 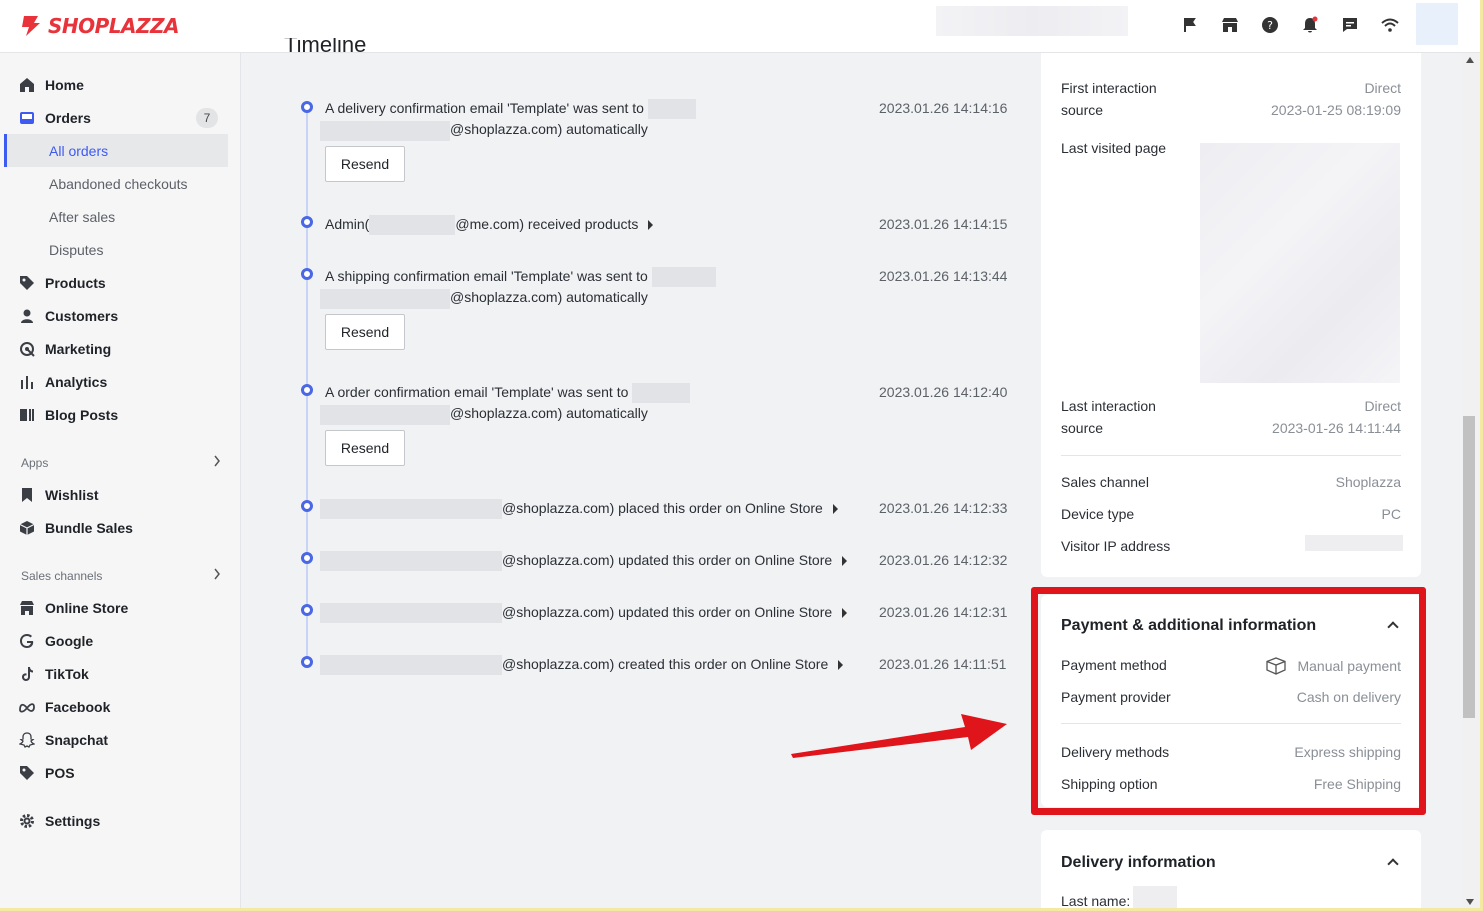 What do you see at coordinates (27, 528) in the screenshot?
I see `bundle-icon` at bounding box center [27, 528].